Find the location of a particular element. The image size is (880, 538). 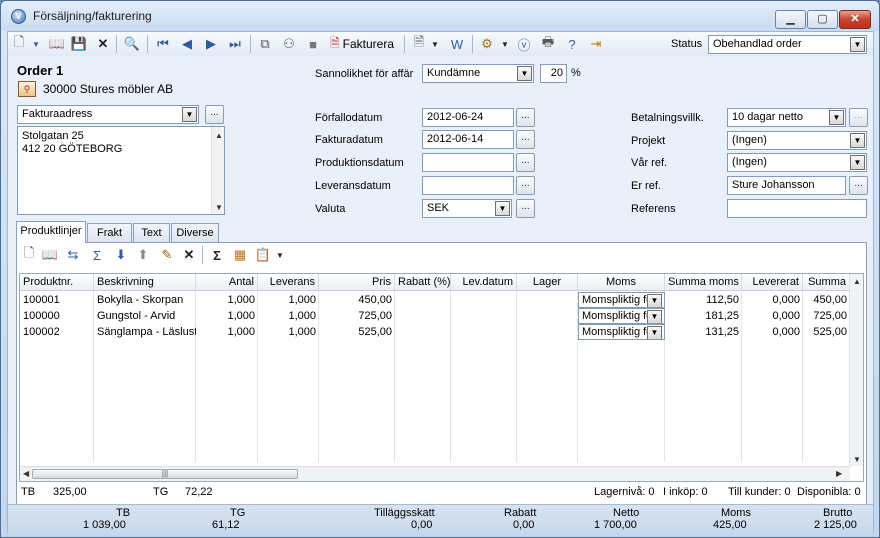

address-textarea: Stolgatan 25 412 20 GÖTEBORG ▲ ▼ is located at coordinates (121, 170).